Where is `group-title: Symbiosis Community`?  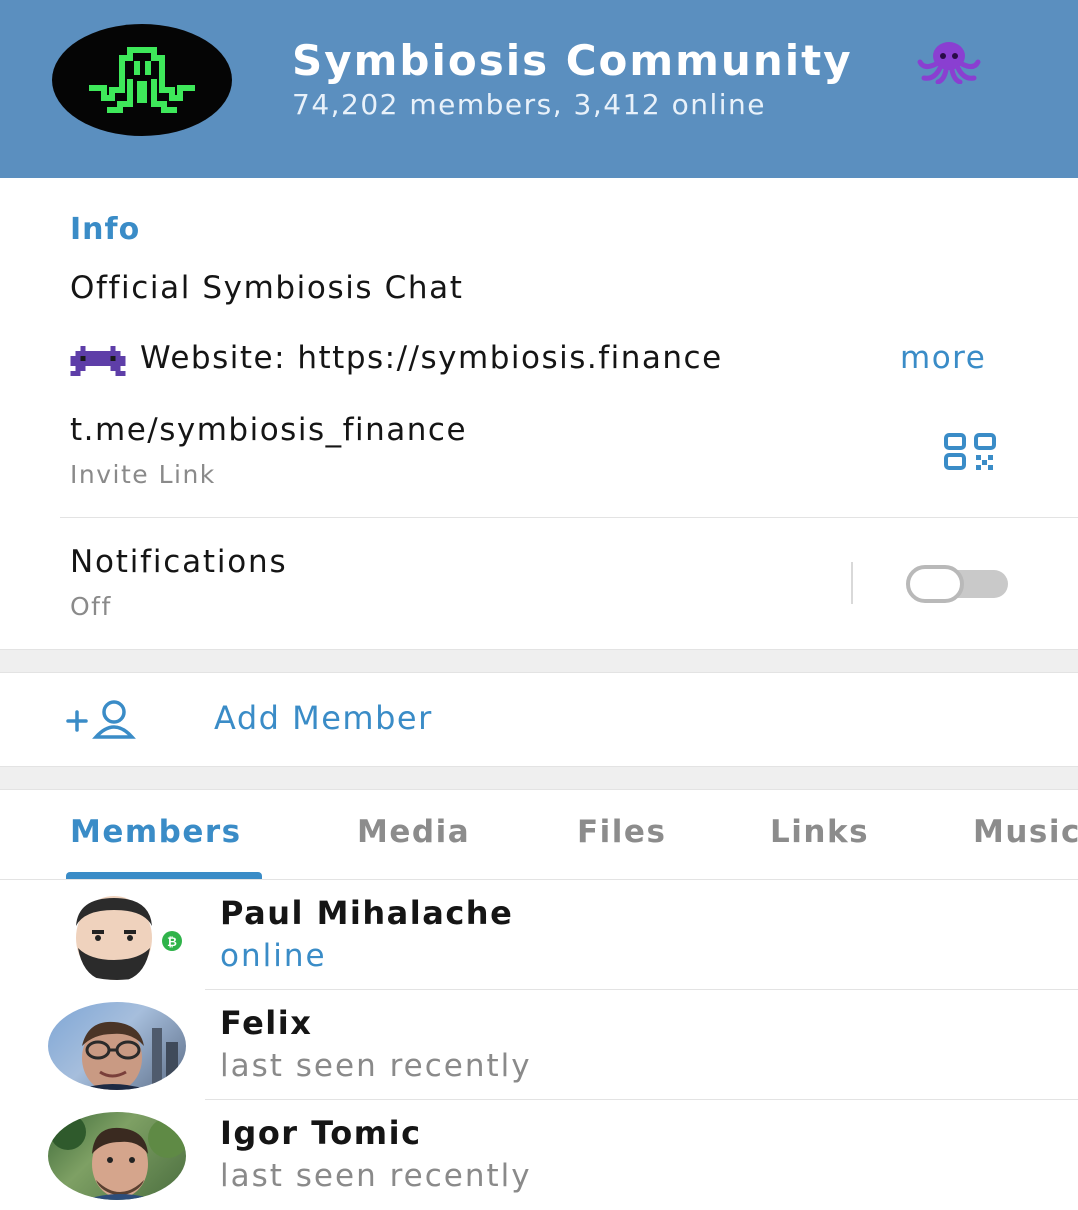
group-title: Symbiosis Community is located at coordinates (572, 60).